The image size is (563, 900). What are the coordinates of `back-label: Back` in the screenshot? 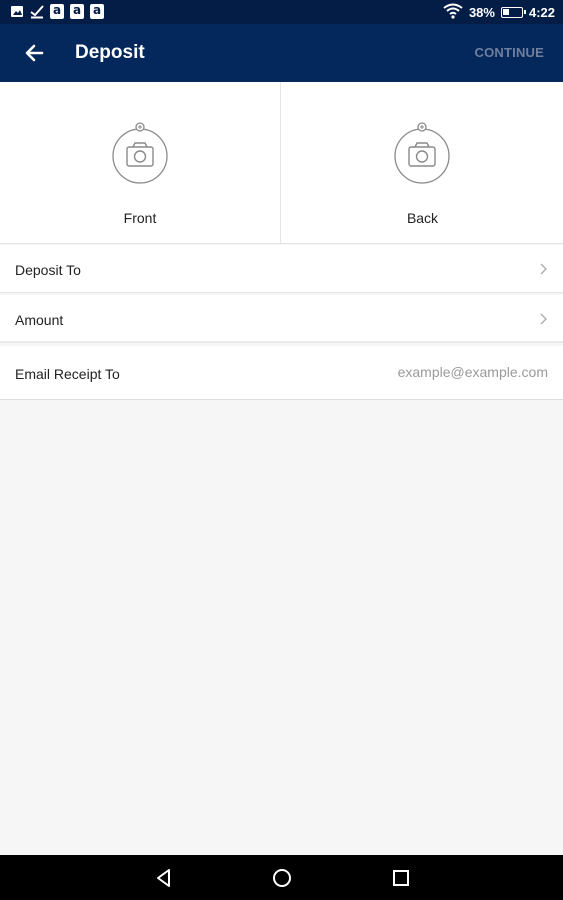 It's located at (422, 218).